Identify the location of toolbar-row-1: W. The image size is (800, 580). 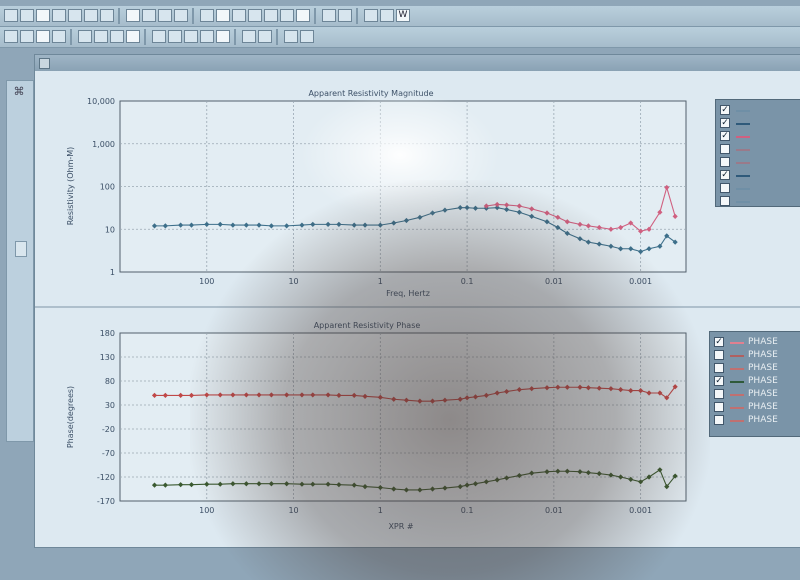
(400, 16).